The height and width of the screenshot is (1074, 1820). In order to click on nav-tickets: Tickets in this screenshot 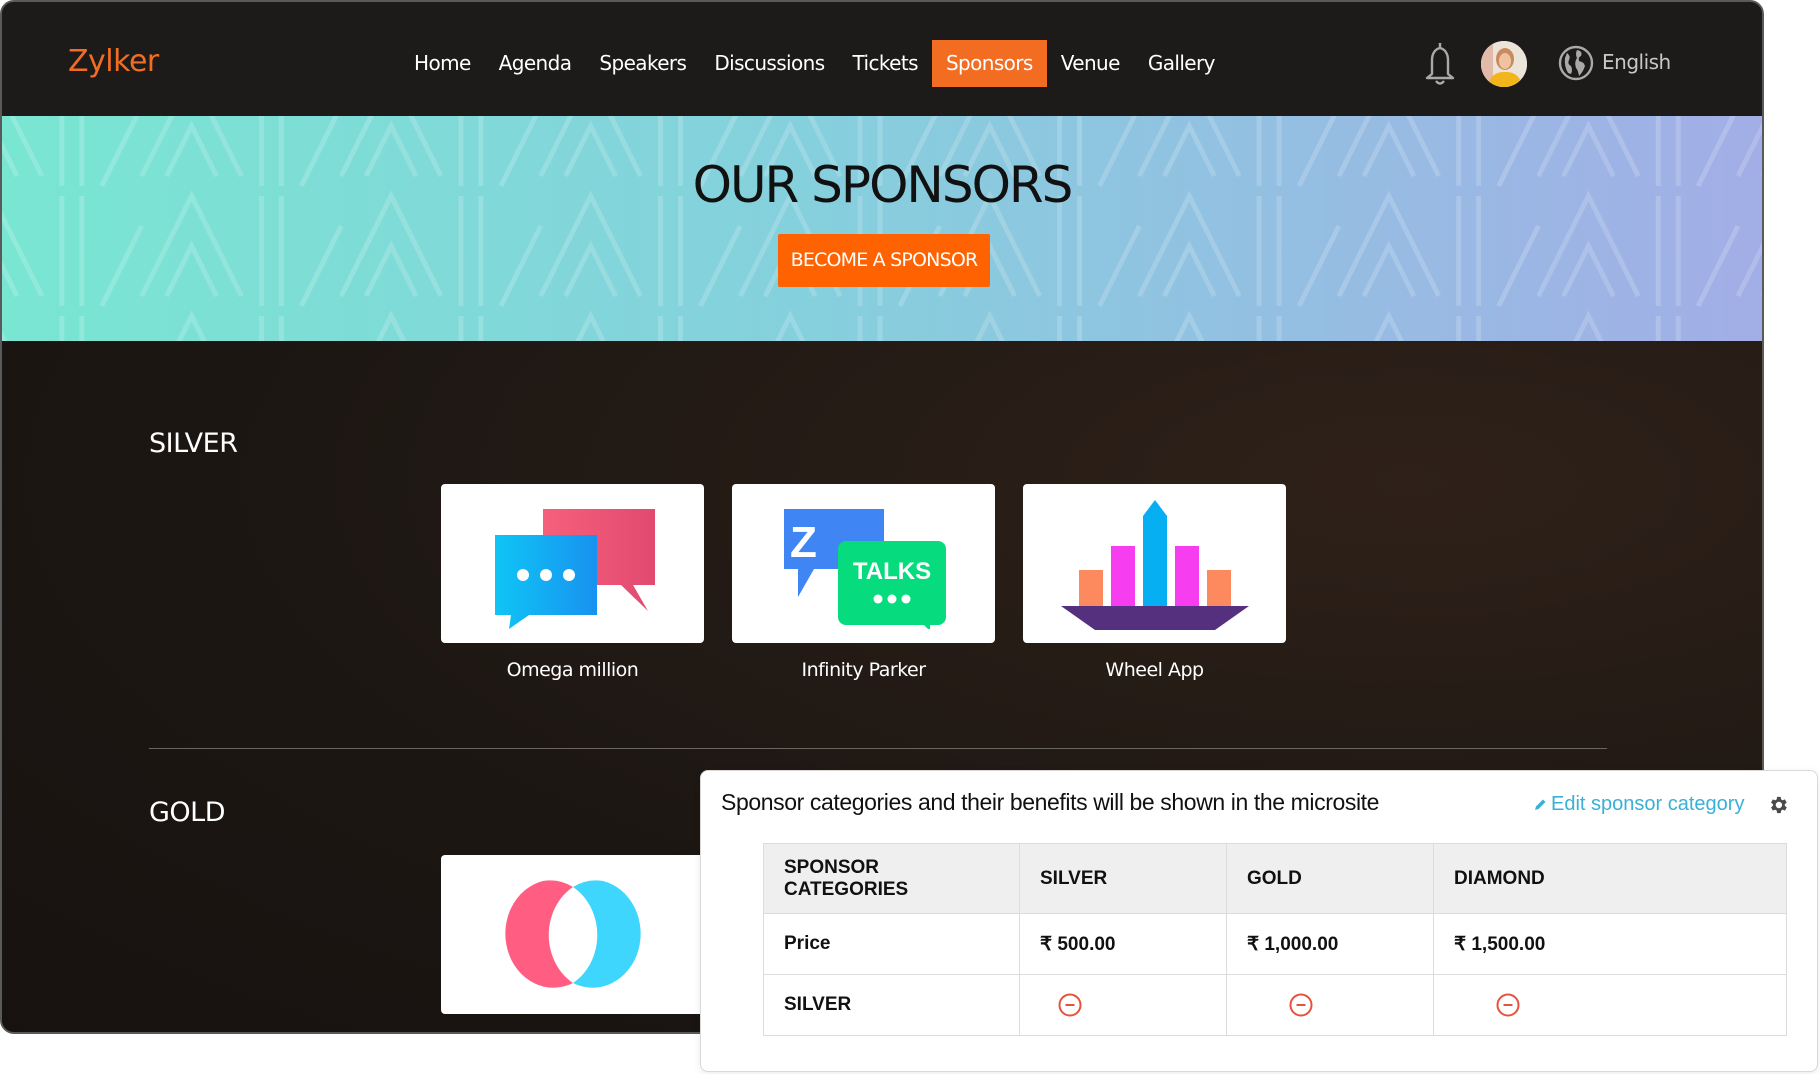, I will do `click(885, 63)`.